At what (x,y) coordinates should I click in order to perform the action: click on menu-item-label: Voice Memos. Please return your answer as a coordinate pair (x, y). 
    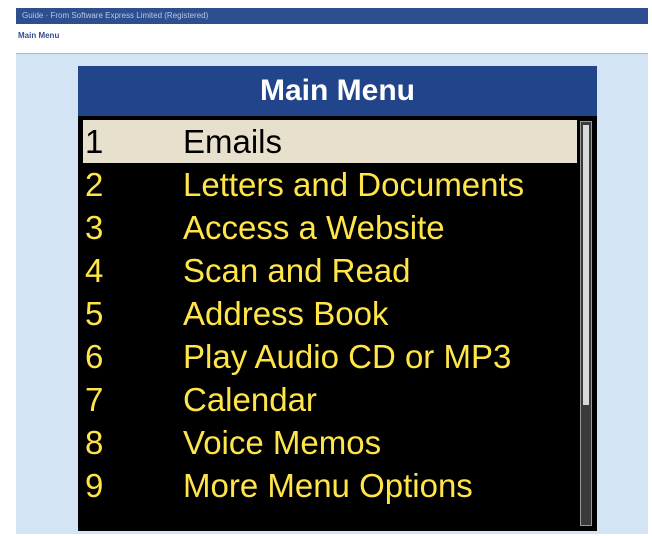
    Looking at the image, I should click on (282, 442).